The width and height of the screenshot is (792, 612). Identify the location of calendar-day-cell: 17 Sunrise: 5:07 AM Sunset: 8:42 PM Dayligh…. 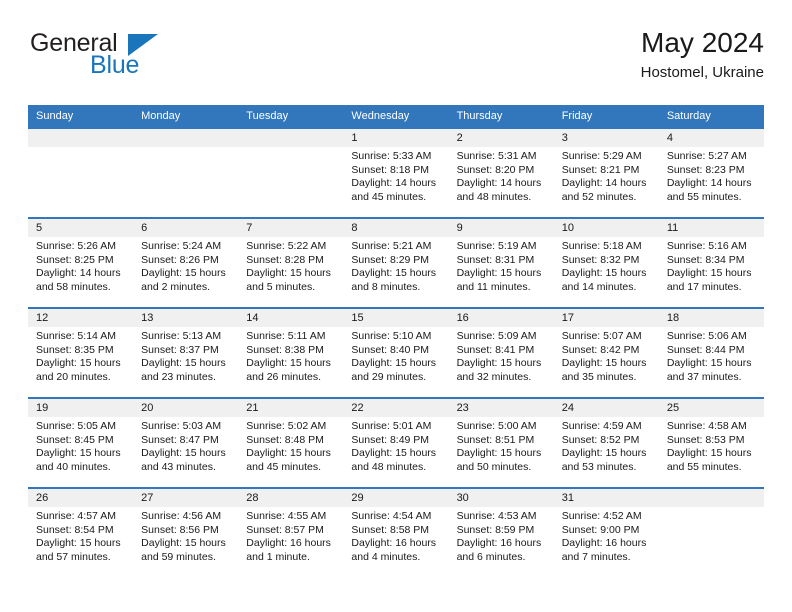
(606, 352).